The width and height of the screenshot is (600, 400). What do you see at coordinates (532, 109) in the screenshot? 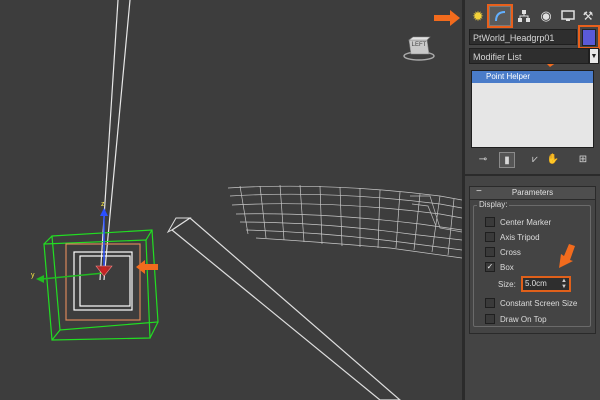
I see `modifier-stack: Point Helper` at bounding box center [532, 109].